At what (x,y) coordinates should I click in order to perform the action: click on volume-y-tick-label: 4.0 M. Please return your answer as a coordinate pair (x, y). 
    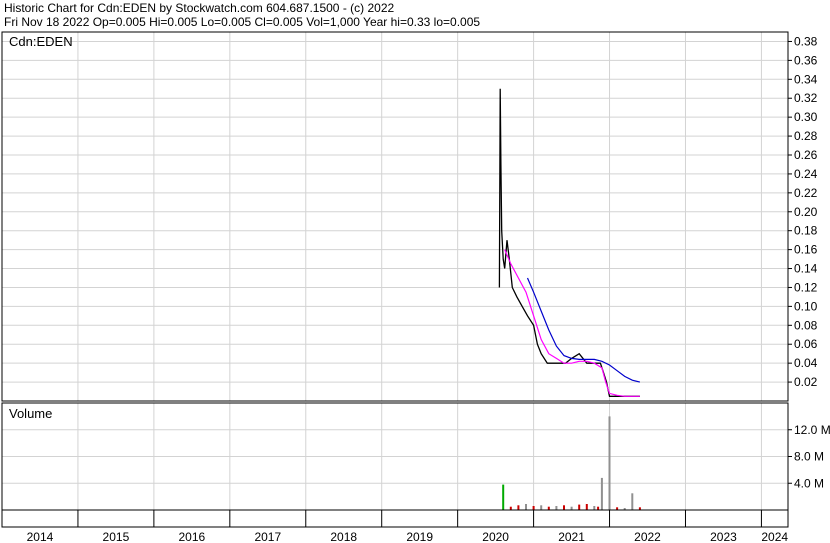
    Looking at the image, I should click on (809, 483).